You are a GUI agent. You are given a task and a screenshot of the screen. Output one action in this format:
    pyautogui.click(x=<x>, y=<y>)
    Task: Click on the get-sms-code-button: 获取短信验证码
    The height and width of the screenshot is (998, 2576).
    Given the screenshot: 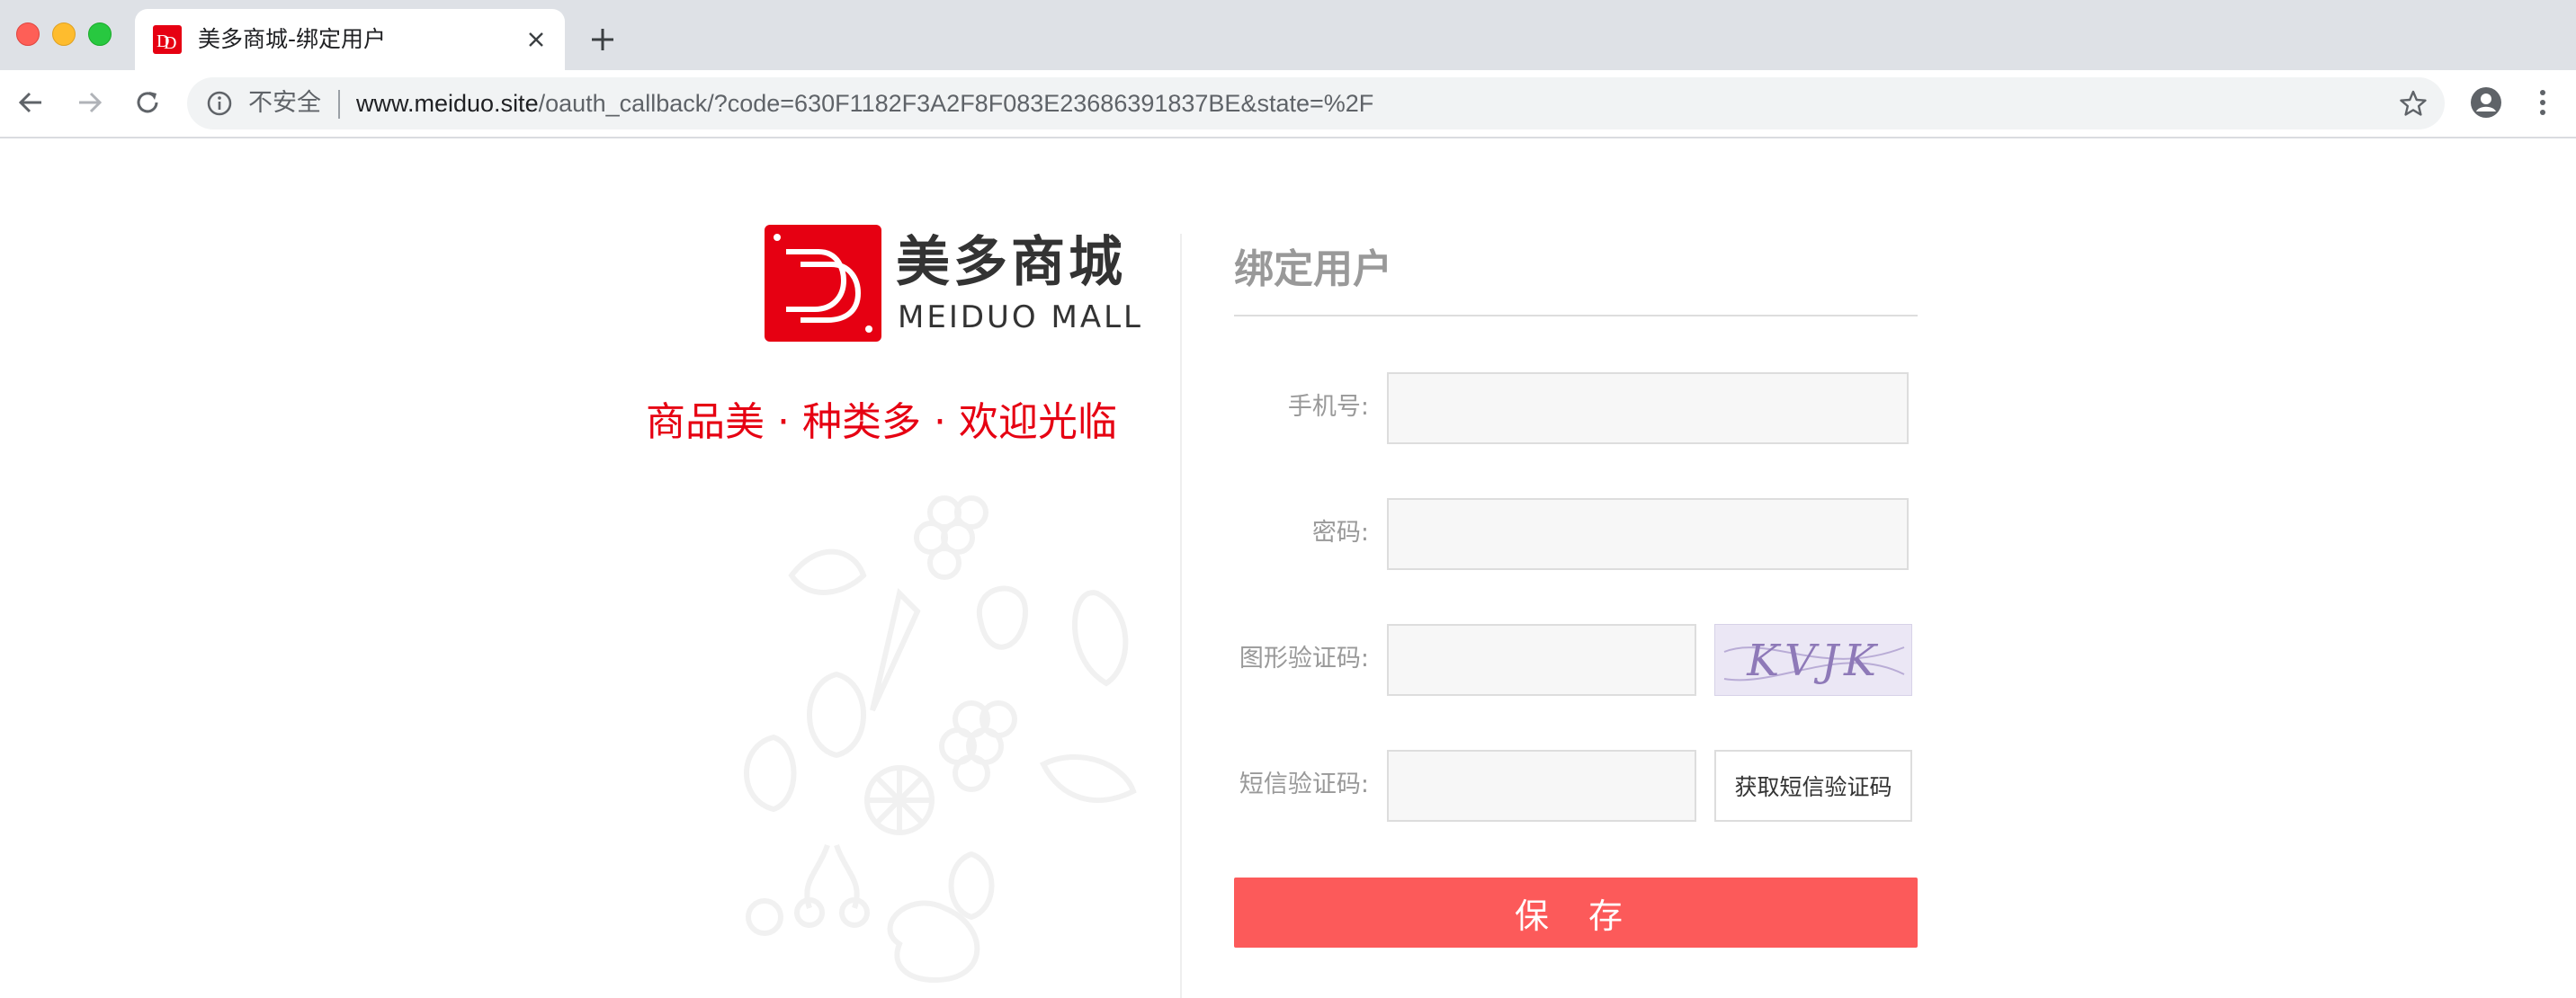 What is the action you would take?
    pyautogui.click(x=1813, y=786)
    